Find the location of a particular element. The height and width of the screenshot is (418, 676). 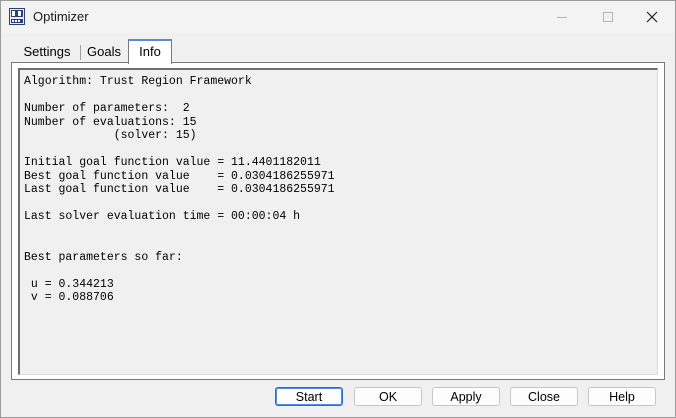

start-button: Start is located at coordinates (309, 396).